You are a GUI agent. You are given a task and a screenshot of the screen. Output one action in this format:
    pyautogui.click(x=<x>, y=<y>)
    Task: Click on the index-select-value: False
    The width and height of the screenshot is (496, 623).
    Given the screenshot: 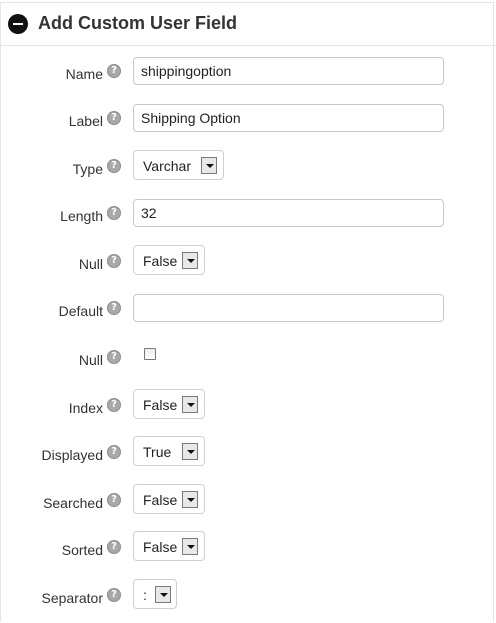 What is the action you would take?
    pyautogui.click(x=160, y=405)
    